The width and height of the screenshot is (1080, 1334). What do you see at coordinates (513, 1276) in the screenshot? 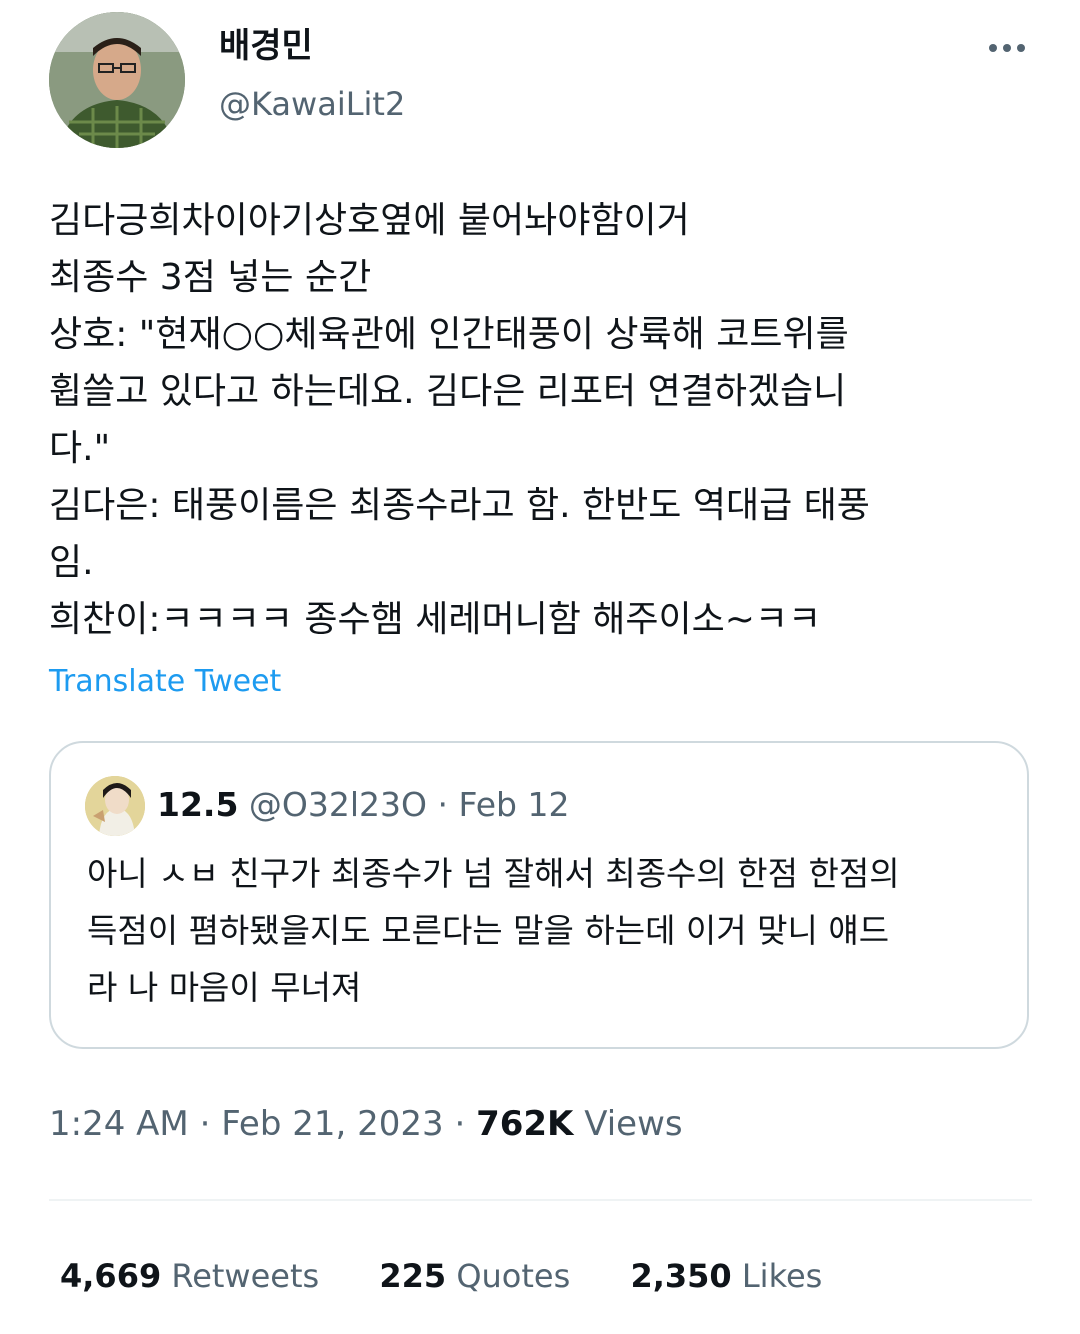
I see `quotes-label: Quotes` at bounding box center [513, 1276].